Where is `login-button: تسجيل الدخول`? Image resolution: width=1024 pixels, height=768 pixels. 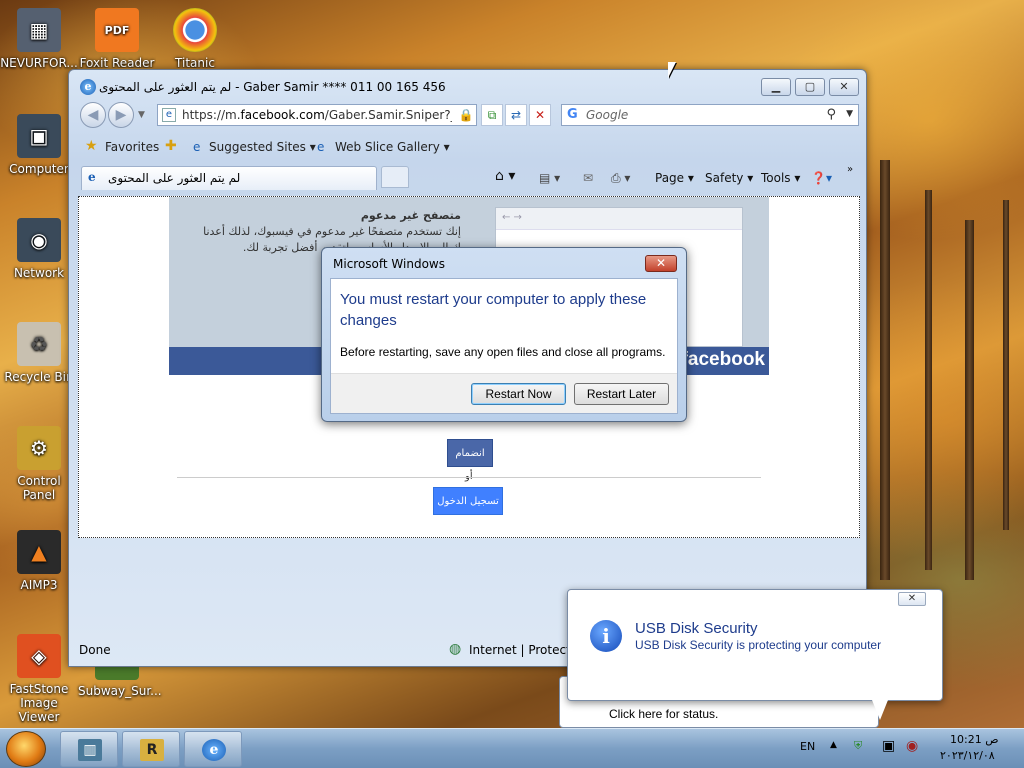
login-button: تسجيل الدخول is located at coordinates (468, 501).